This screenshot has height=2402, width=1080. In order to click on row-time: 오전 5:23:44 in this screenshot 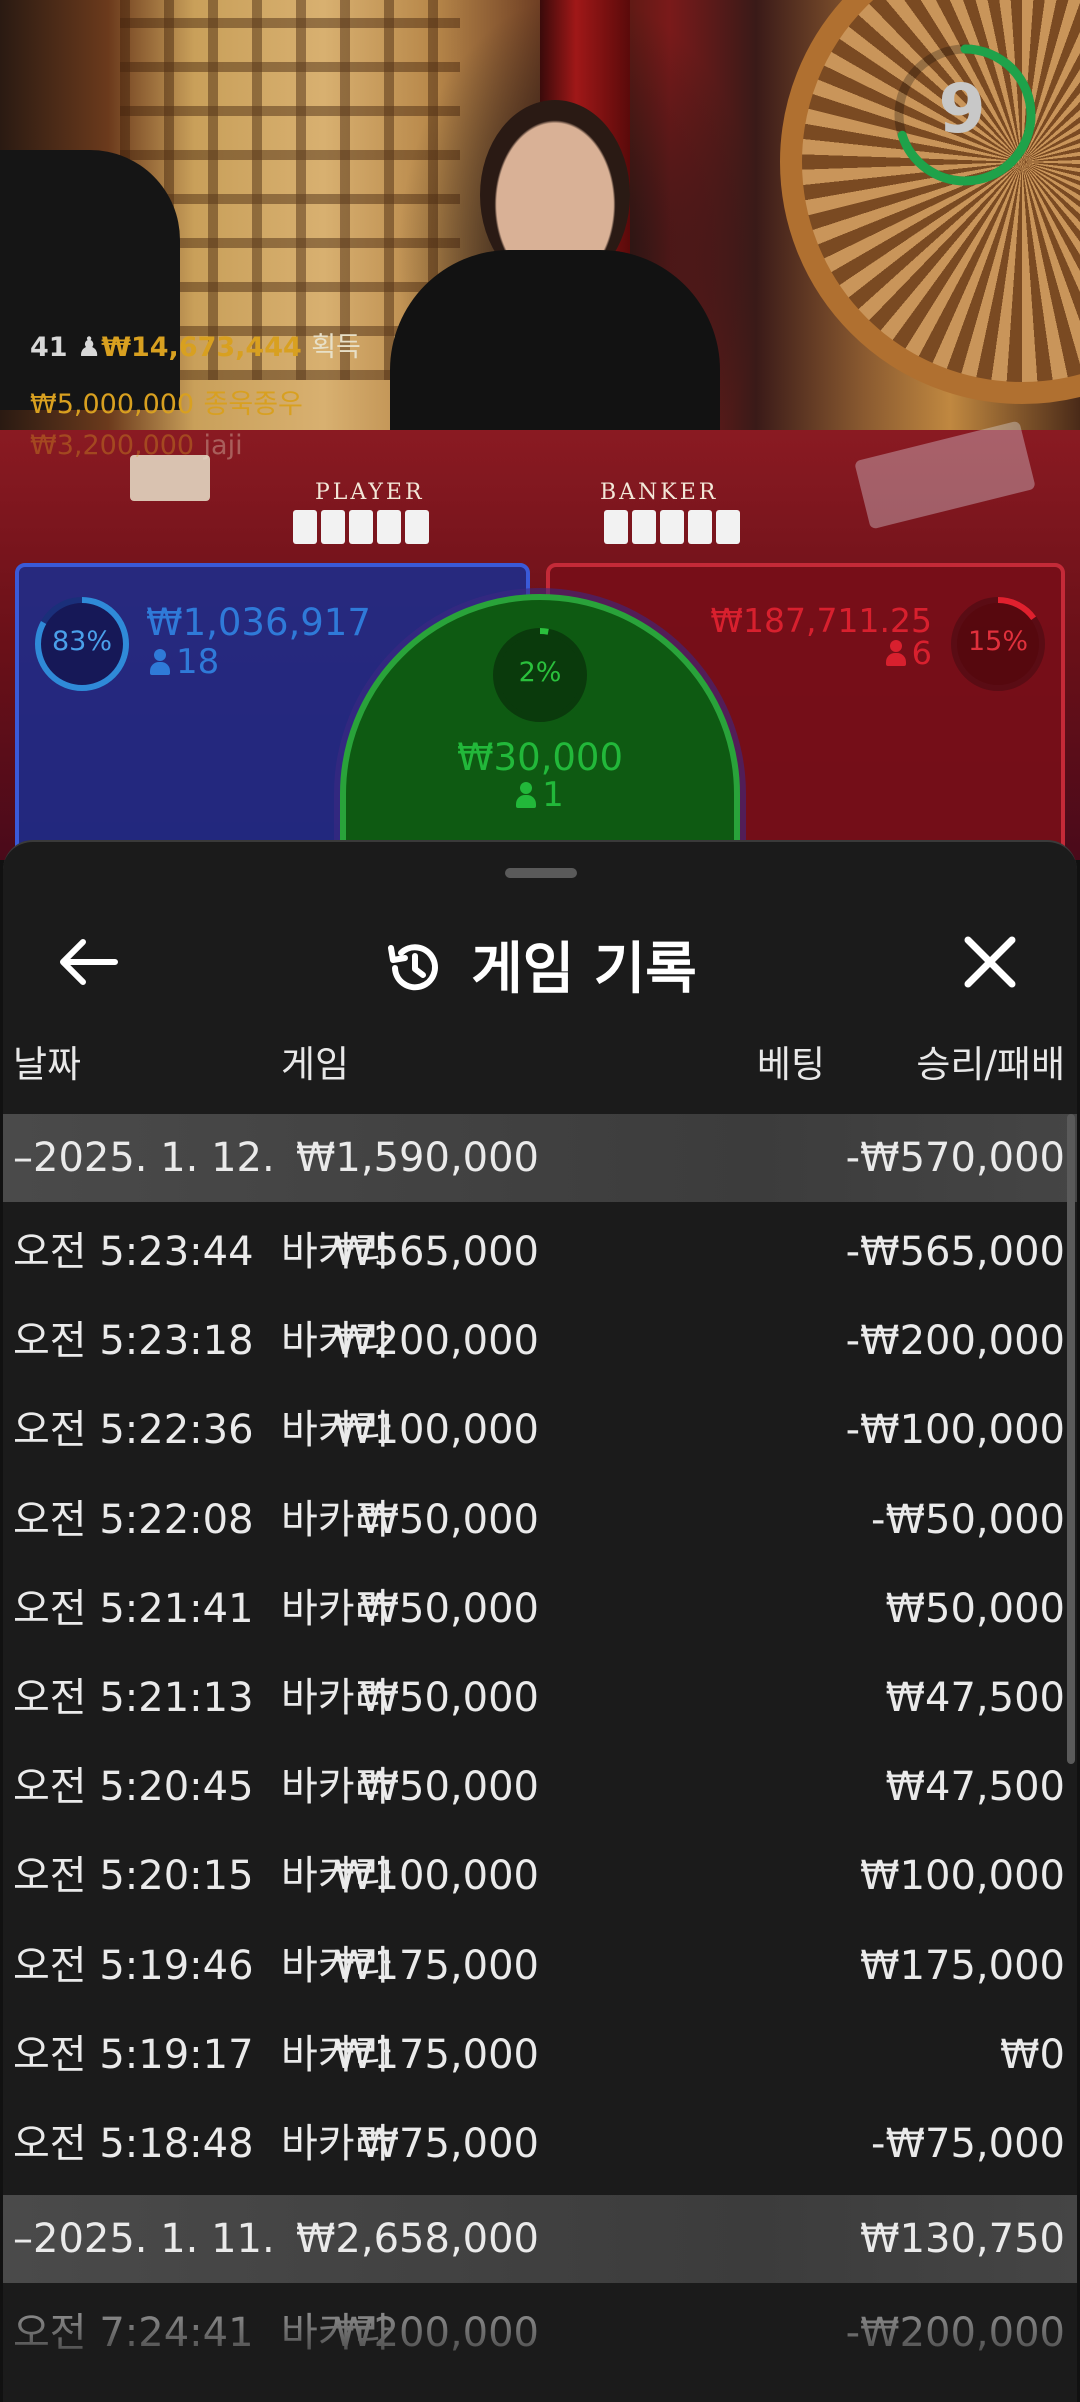, I will do `click(133, 1252)`.